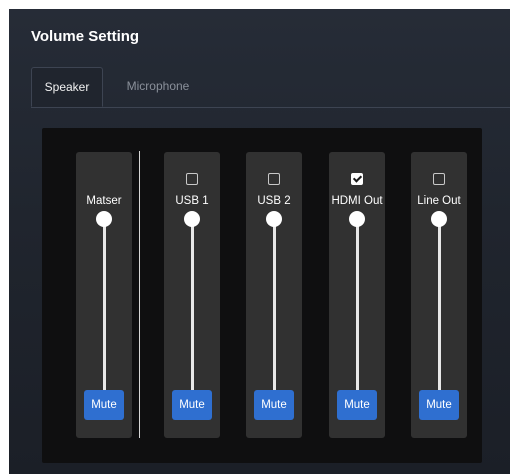 The width and height of the screenshot is (510, 474). I want to click on channel-line-out: Line Out Mute, so click(439, 295).